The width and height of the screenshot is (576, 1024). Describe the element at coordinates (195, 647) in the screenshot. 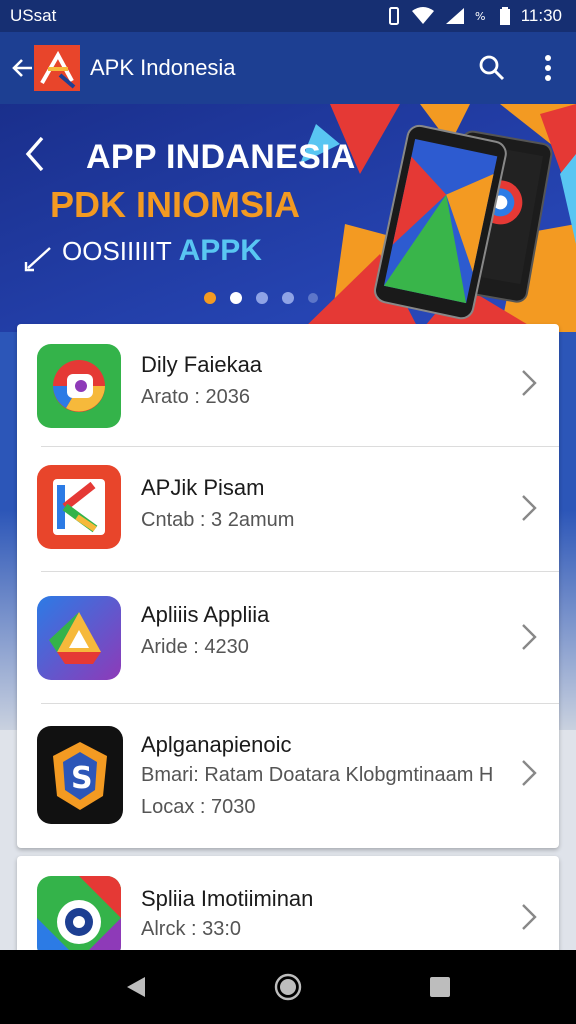

I see `app-meta: Aride : 4230` at that location.